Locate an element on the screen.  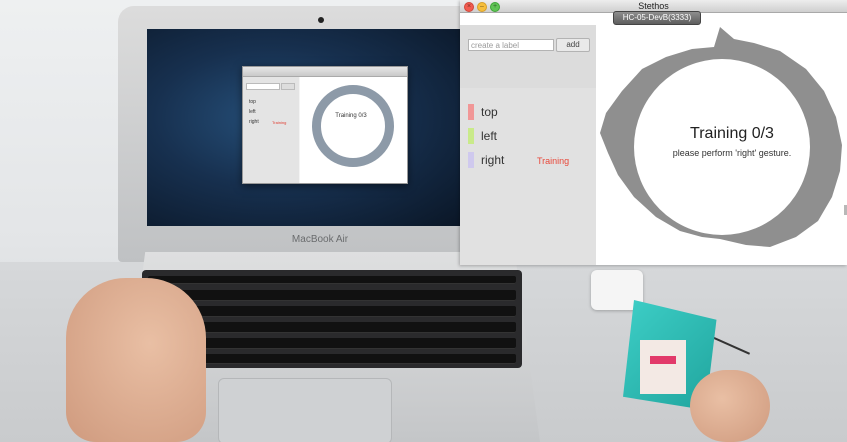
laptop-app-message: Training 0/3 is located at coordinates (351, 116).